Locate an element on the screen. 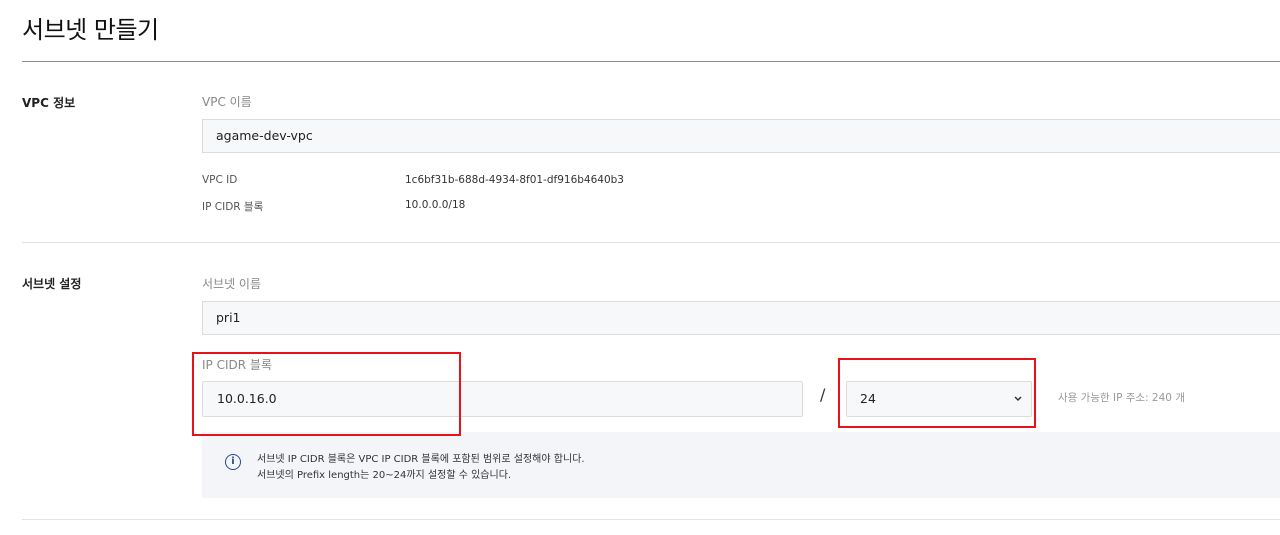 This screenshot has height=535, width=1280. info-icon: i is located at coordinates (233, 462).